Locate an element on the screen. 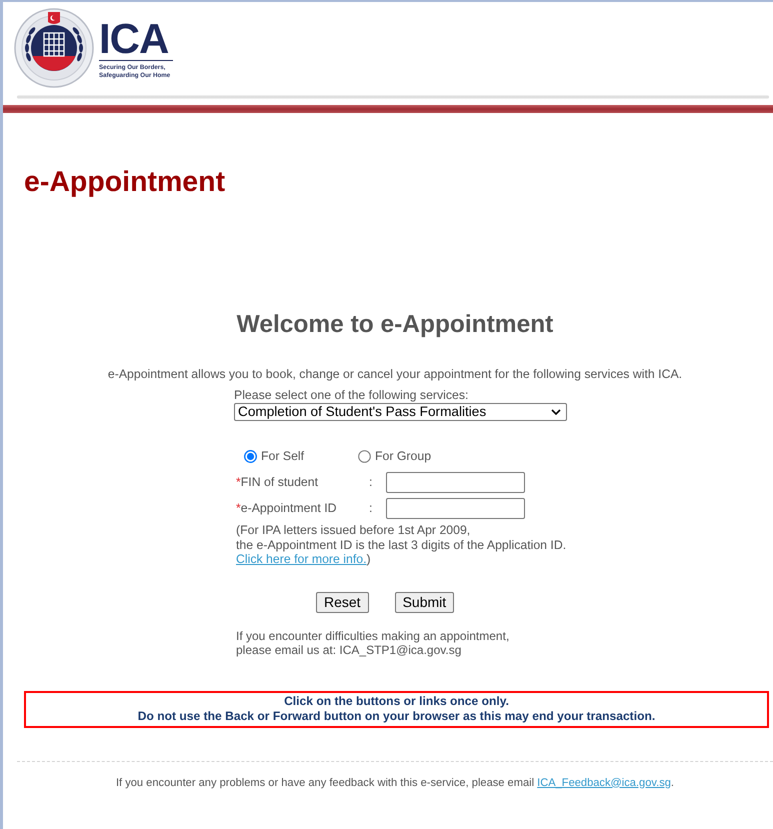 The width and height of the screenshot is (773, 829). radio-option: For Self is located at coordinates (274, 456).